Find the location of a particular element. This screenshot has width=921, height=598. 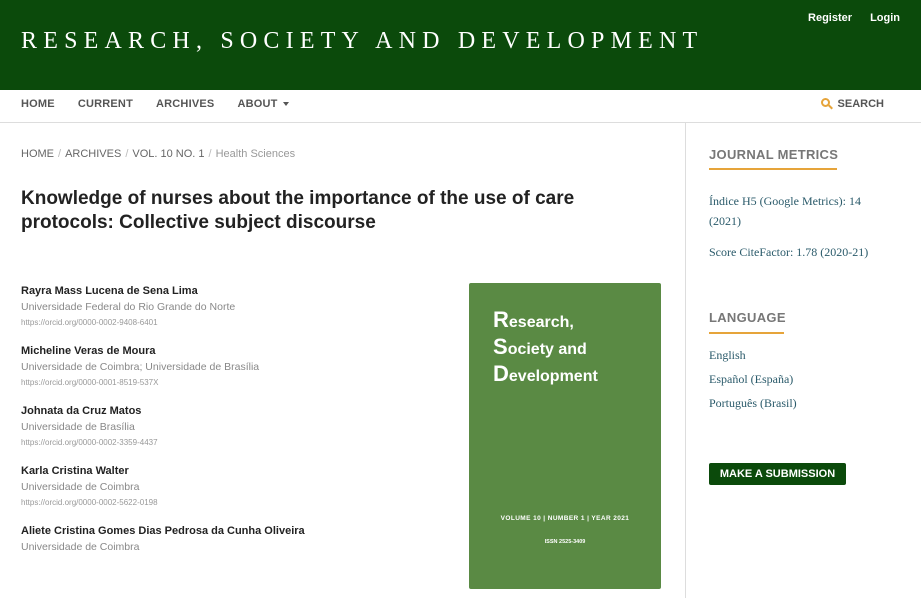

login-link: Login is located at coordinates (885, 18).